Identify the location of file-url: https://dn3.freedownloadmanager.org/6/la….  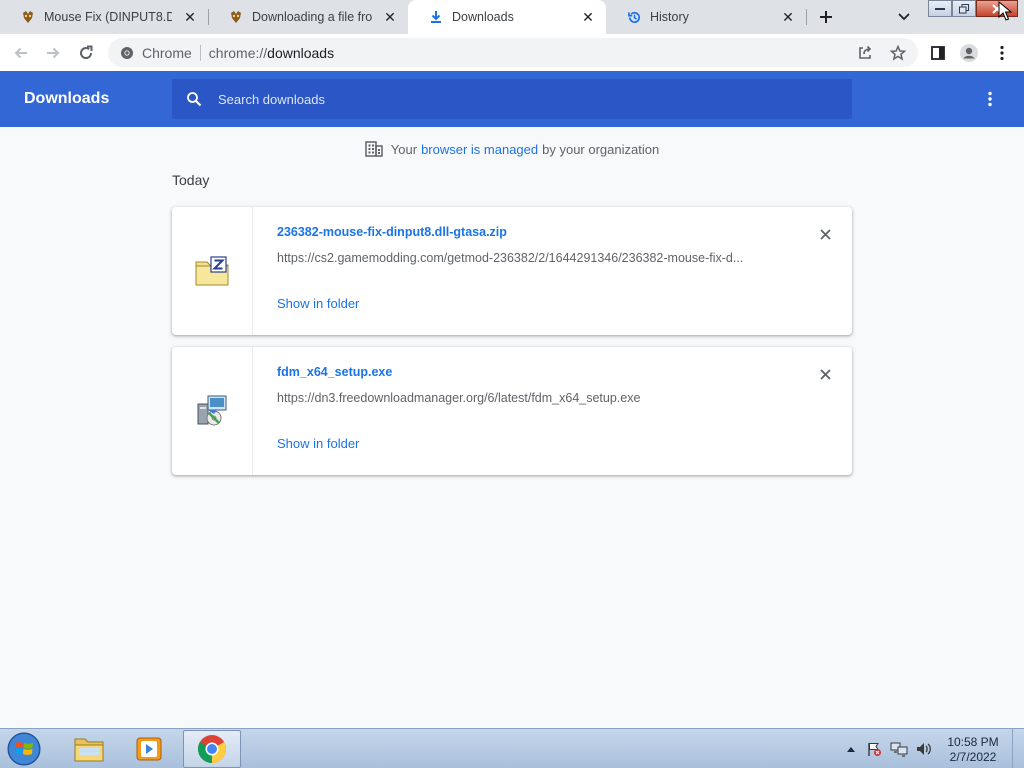
(527, 398).